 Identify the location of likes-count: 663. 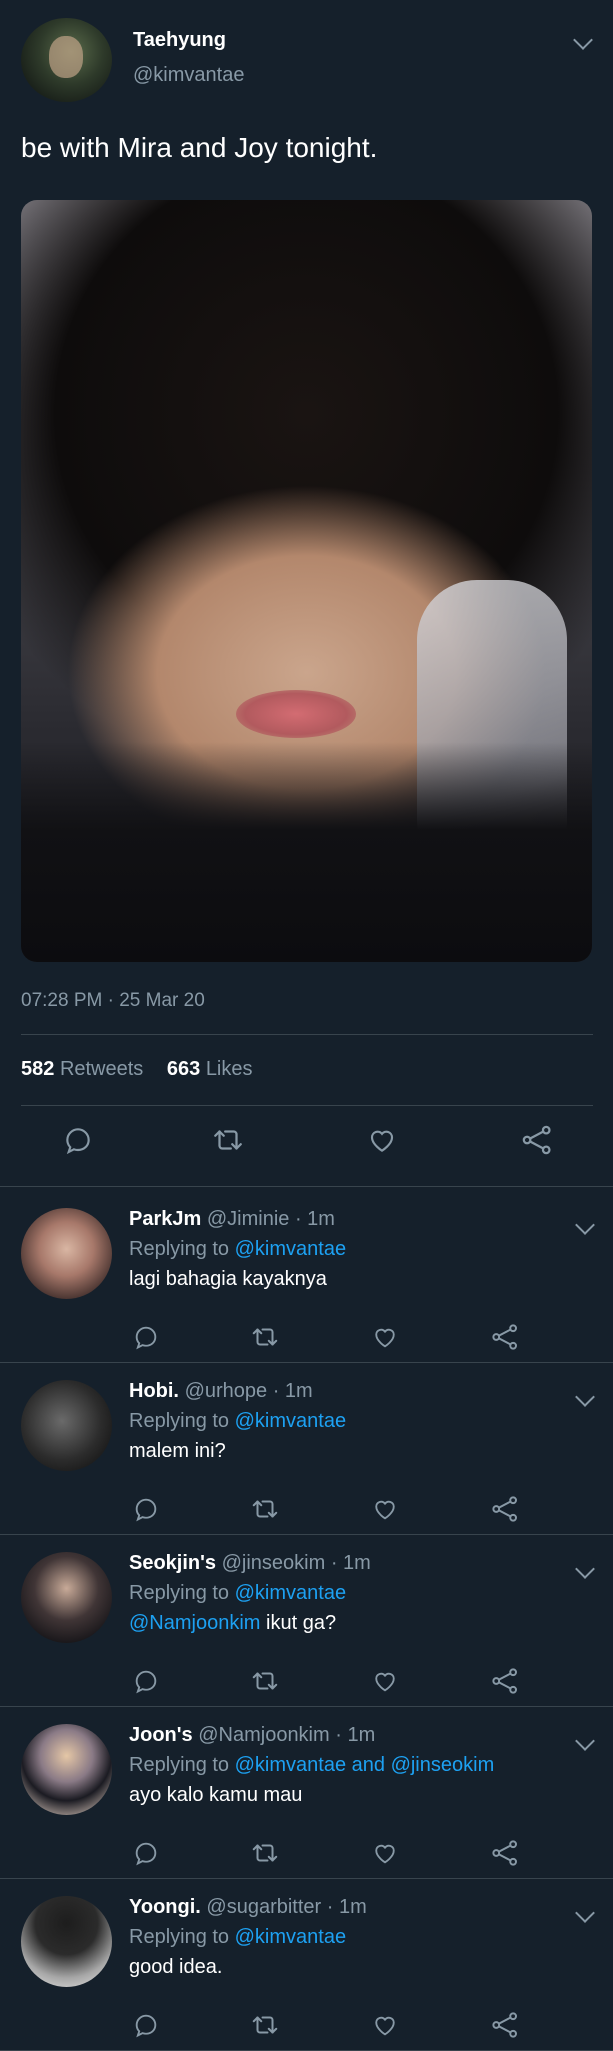
(183, 1069).